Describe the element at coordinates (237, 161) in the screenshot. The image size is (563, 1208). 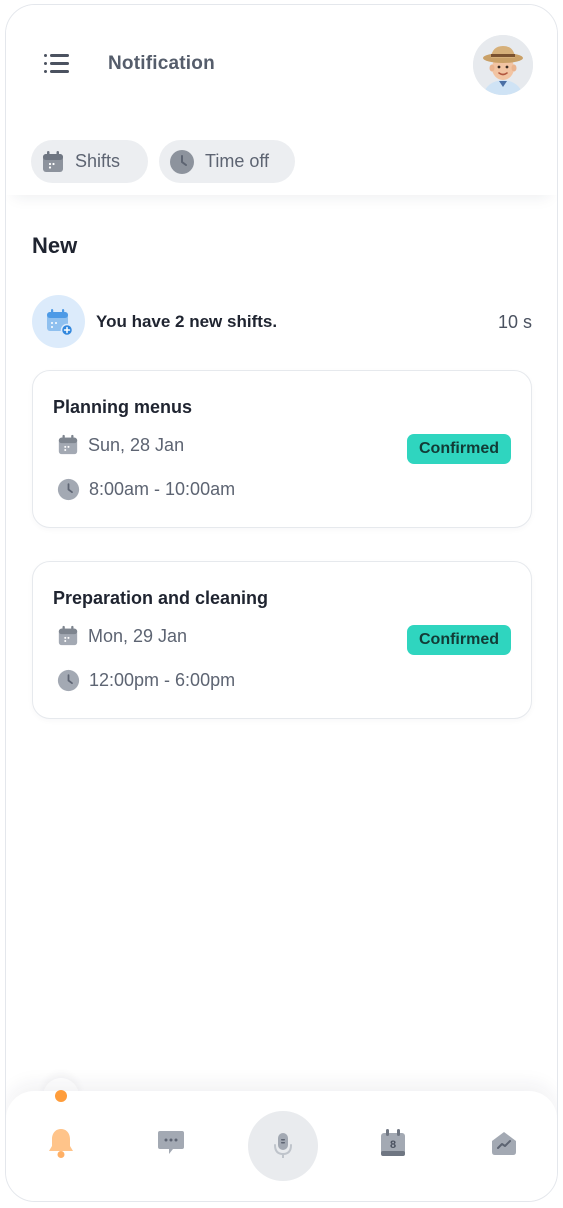
I see `filter-chip-label: Time off` at that location.